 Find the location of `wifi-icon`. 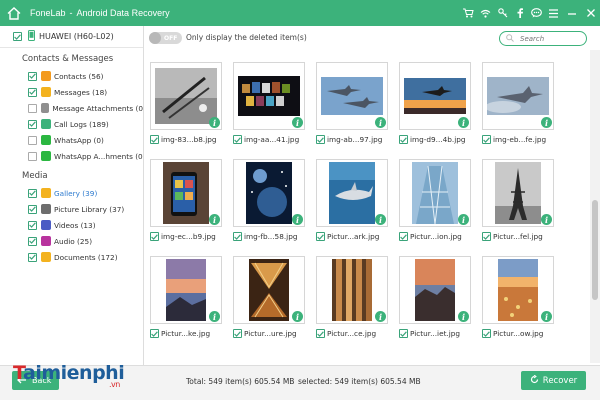

wifi-icon is located at coordinates (485, 13).